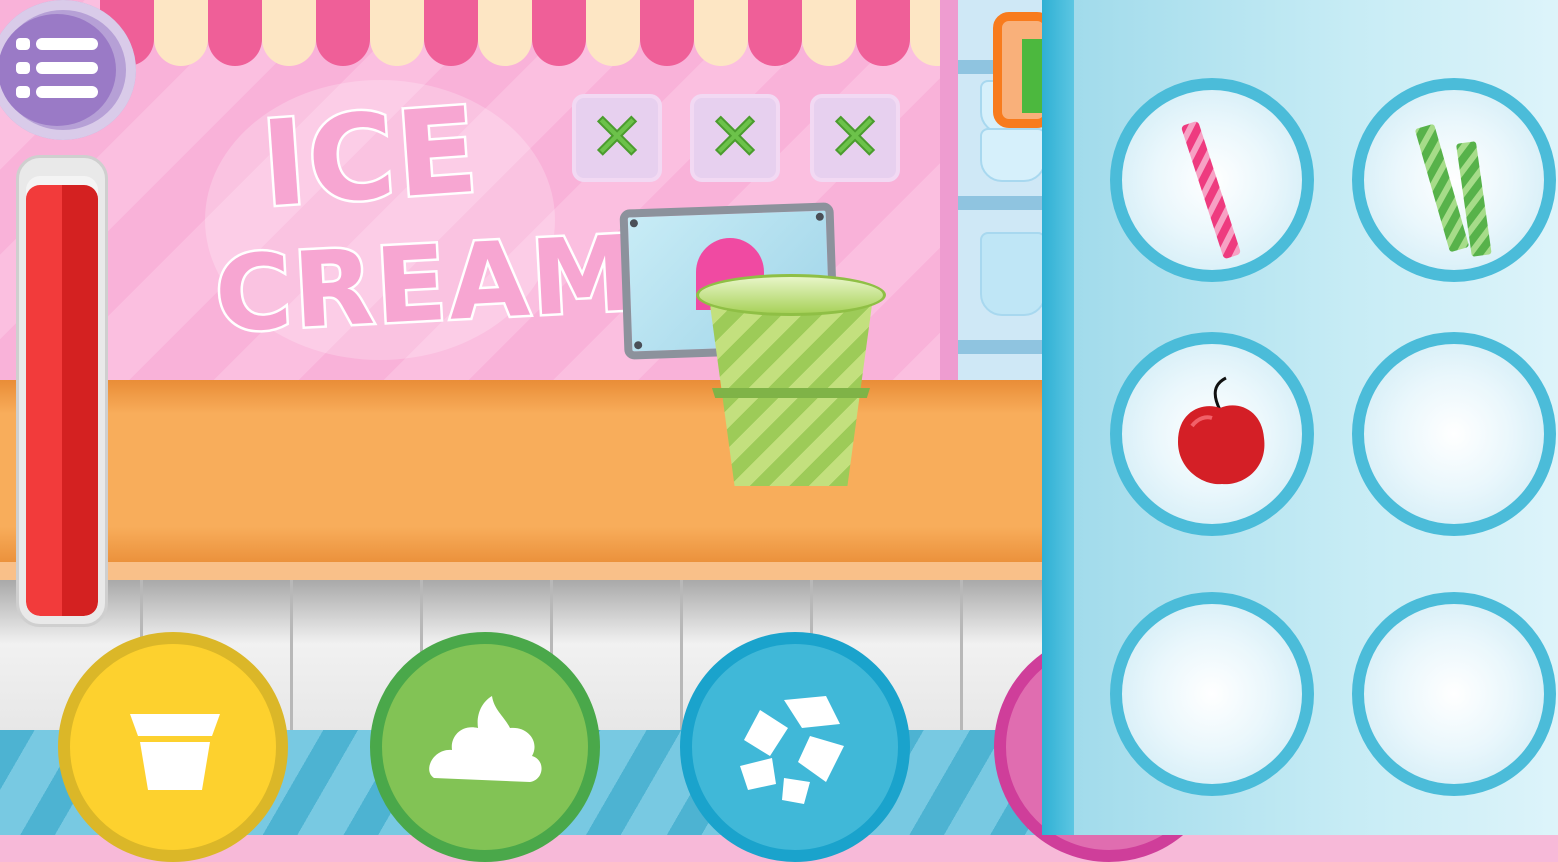 Image resolution: width=1558 pixels, height=862 pixels. I want to click on cup-icon, so click(175, 752).